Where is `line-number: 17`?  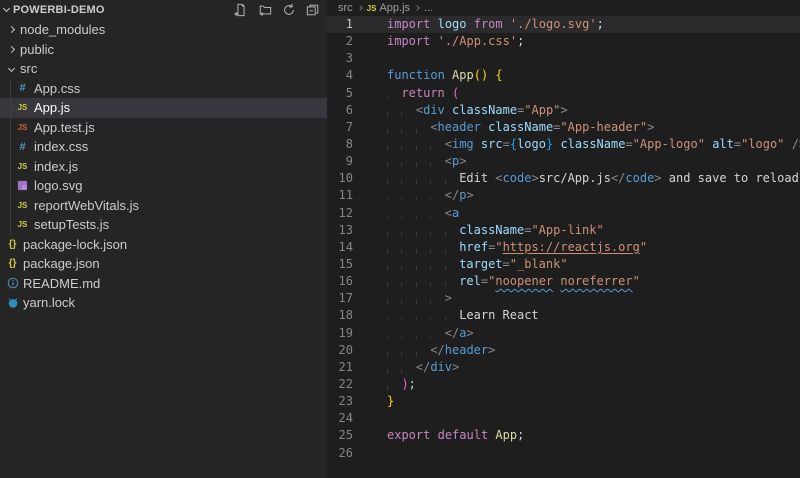 line-number: 17 is located at coordinates (343, 298).